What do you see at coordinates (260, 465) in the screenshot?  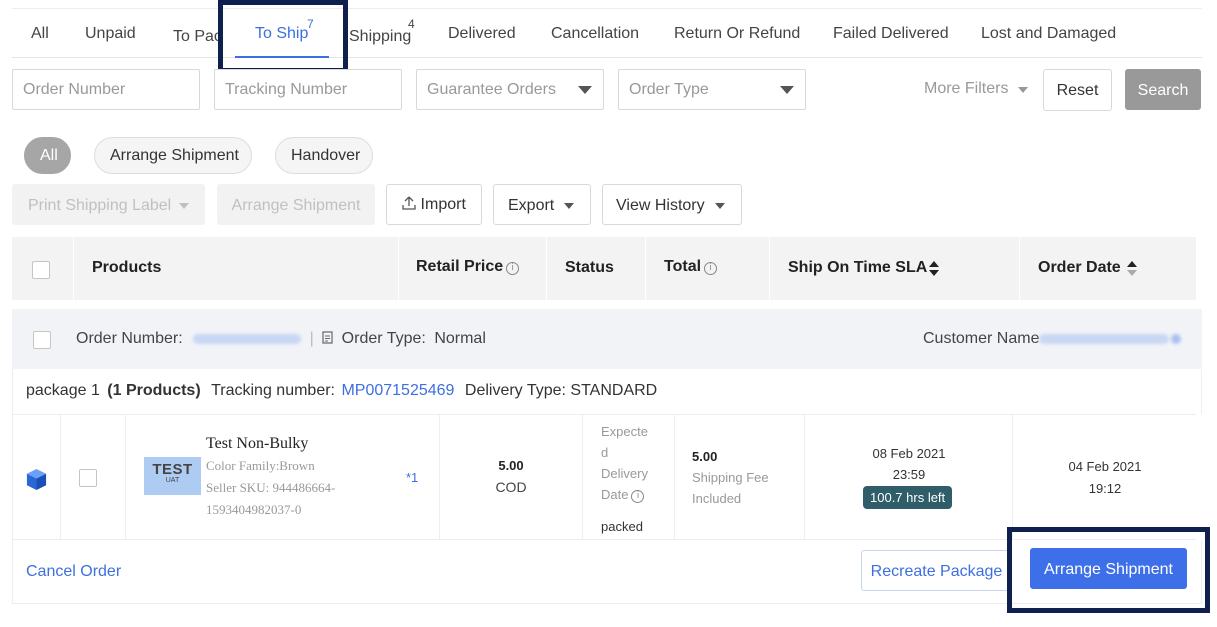 I see `product-color-family: Color Family:Brown` at bounding box center [260, 465].